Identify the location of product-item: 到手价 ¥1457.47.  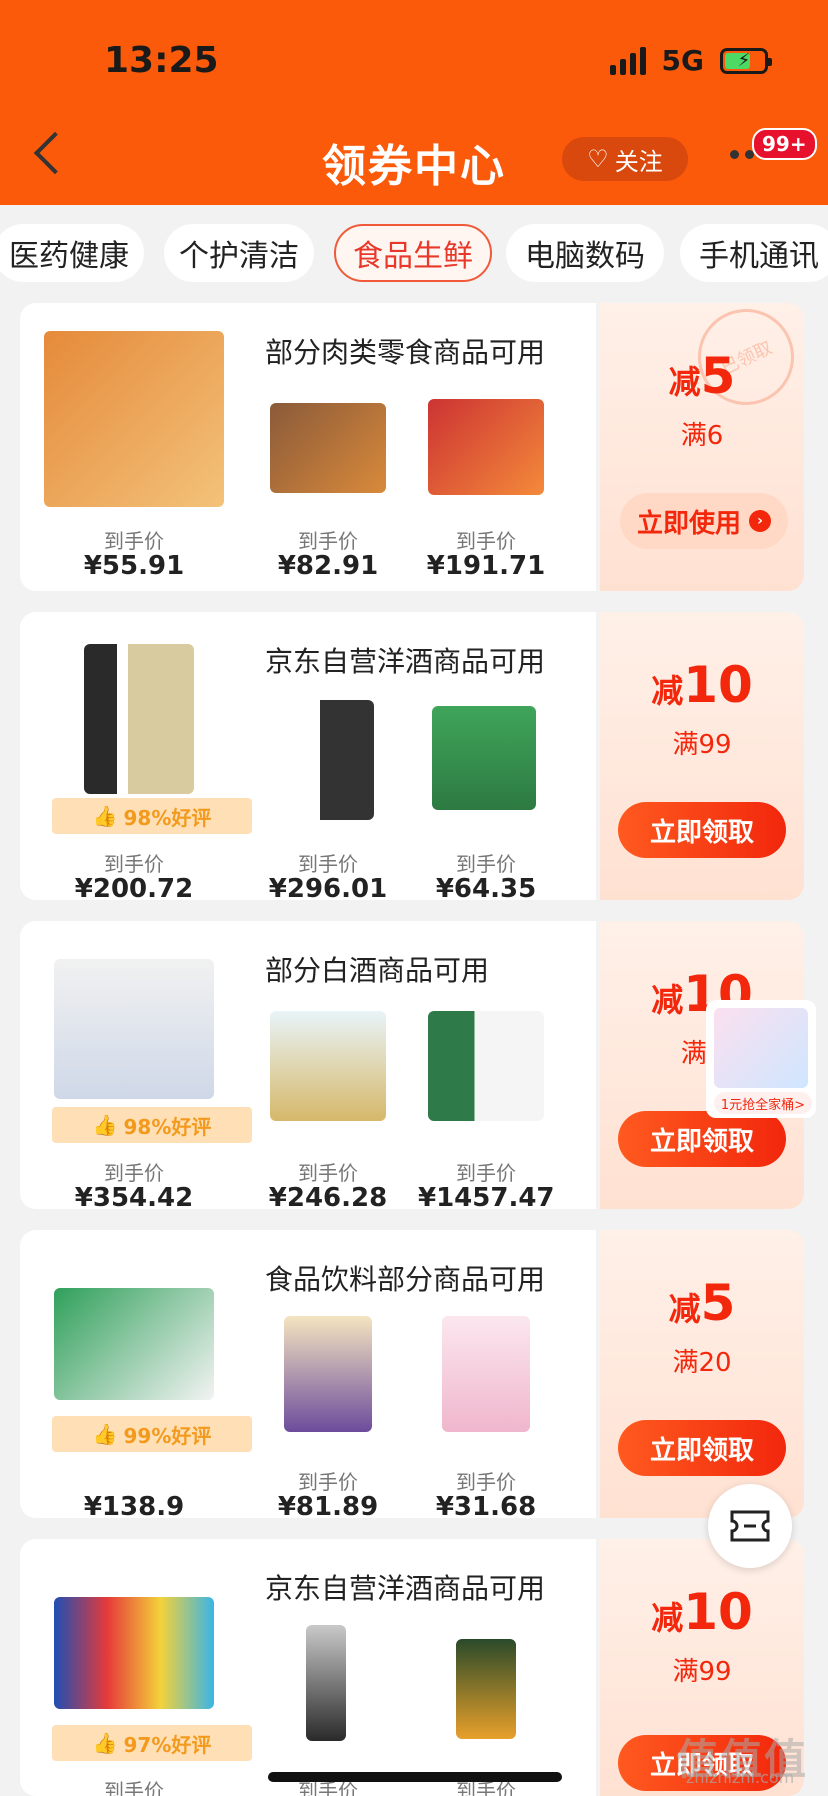
(486, 1107).